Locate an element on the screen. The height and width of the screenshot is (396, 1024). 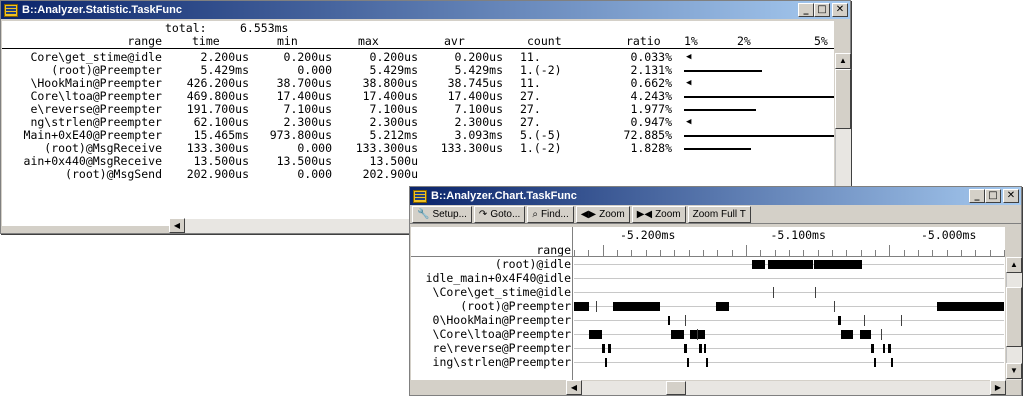
chart-lane: 0\HookMain@Preempter is located at coordinates (708, 320).